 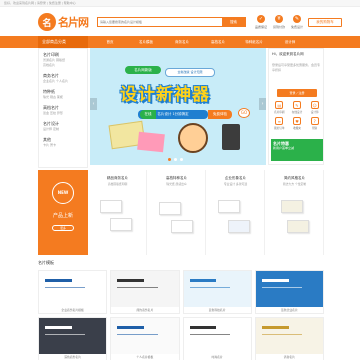 I want to click on new-products-header: NEW 产品上新 更多, so click(x=63, y=212).